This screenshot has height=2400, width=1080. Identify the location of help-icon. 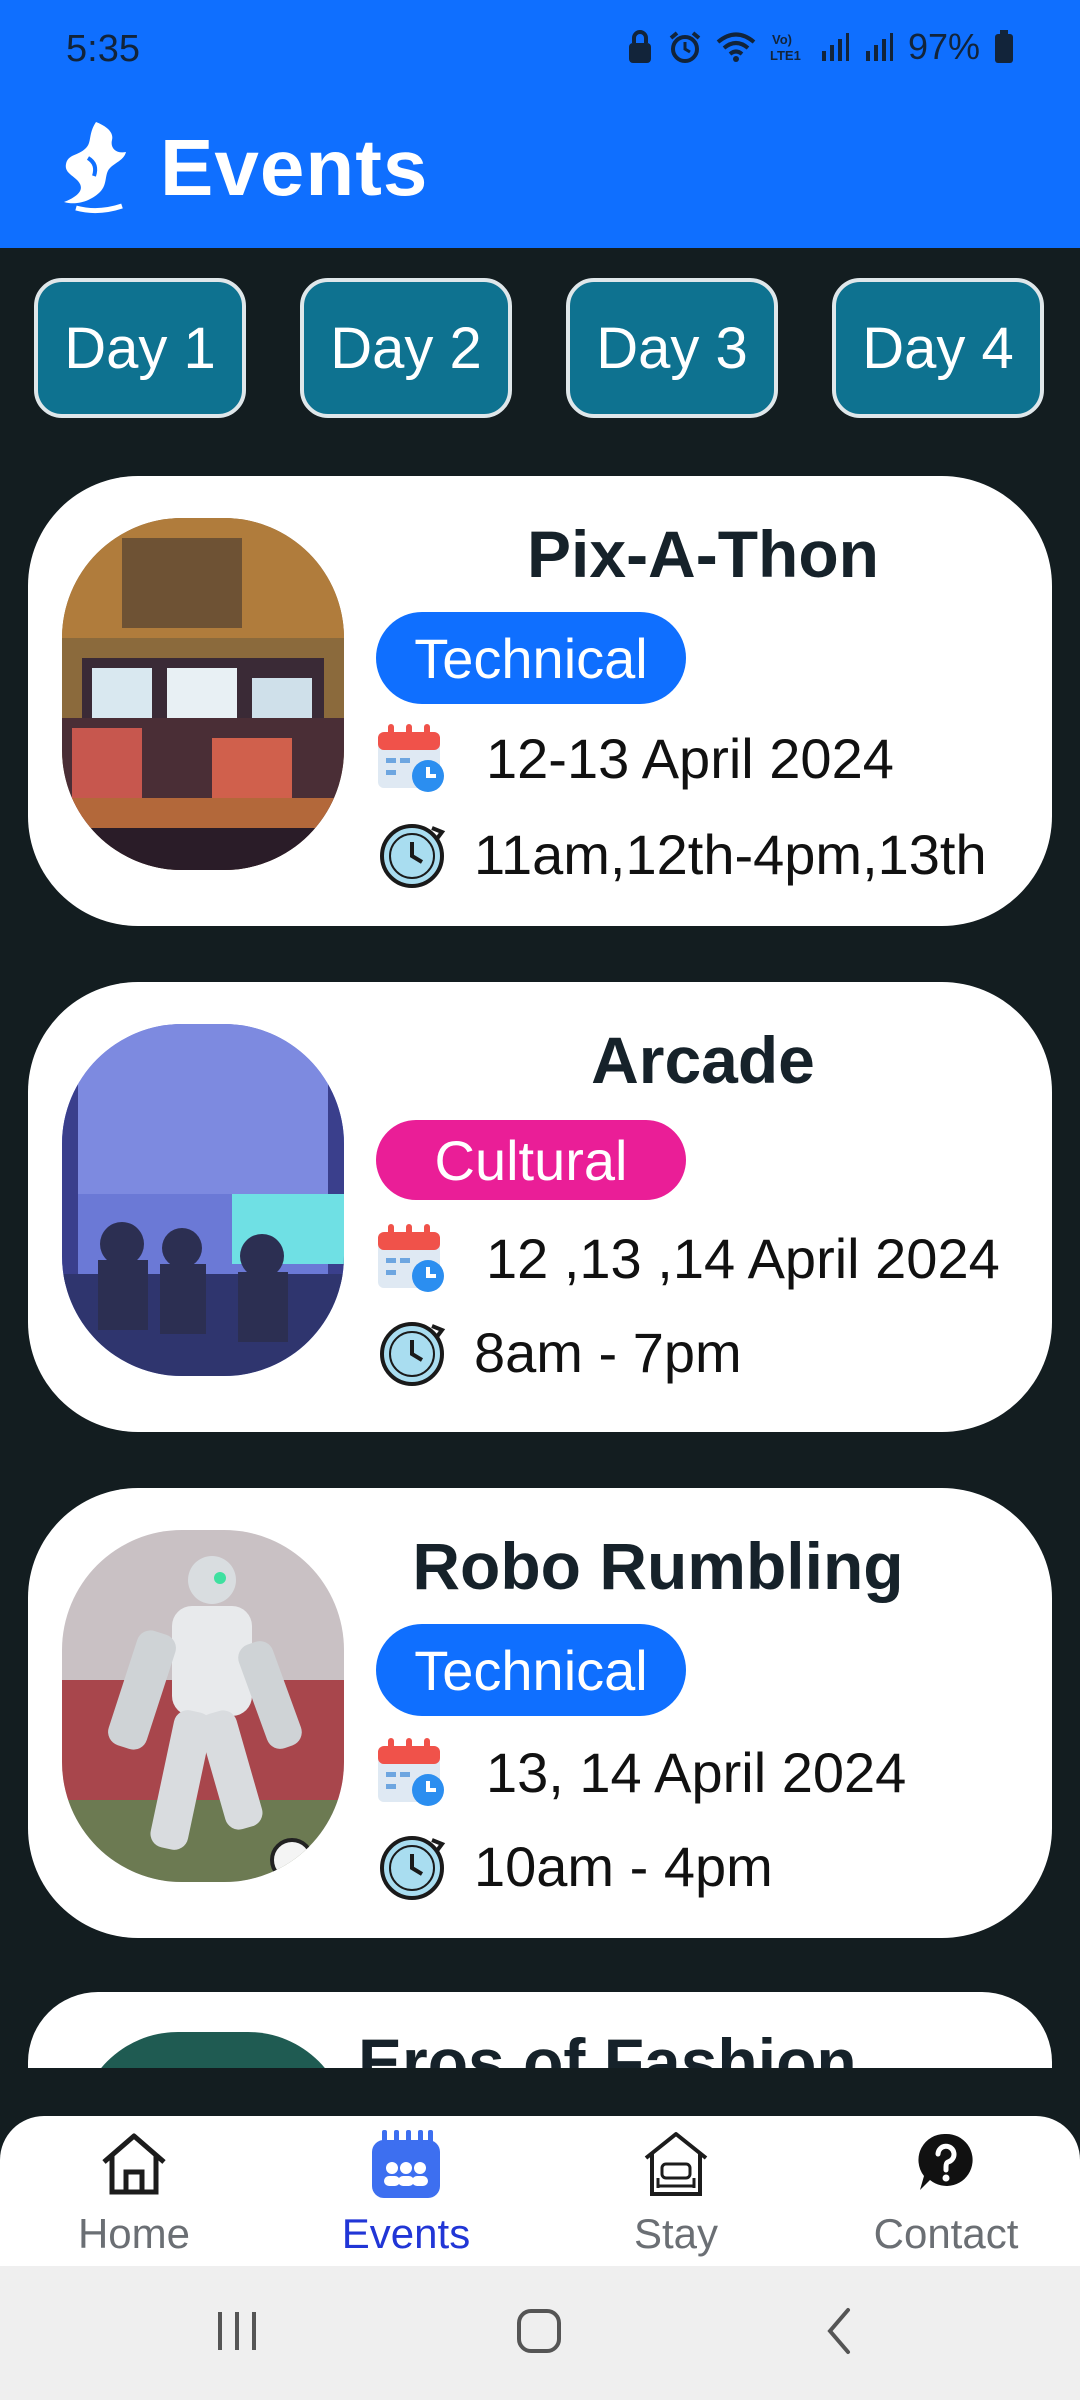
(945, 2161).